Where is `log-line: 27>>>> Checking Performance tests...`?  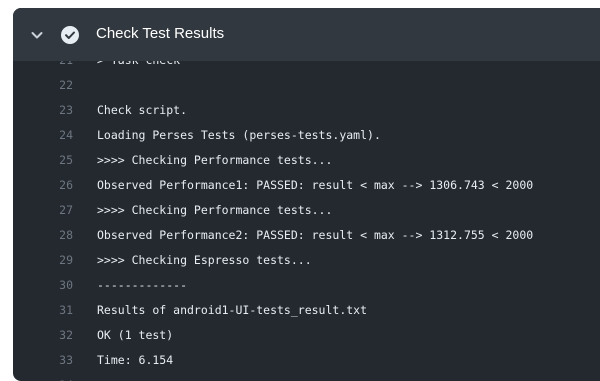
log-line: 27>>>> Checking Performance tests... is located at coordinates (172, 209).